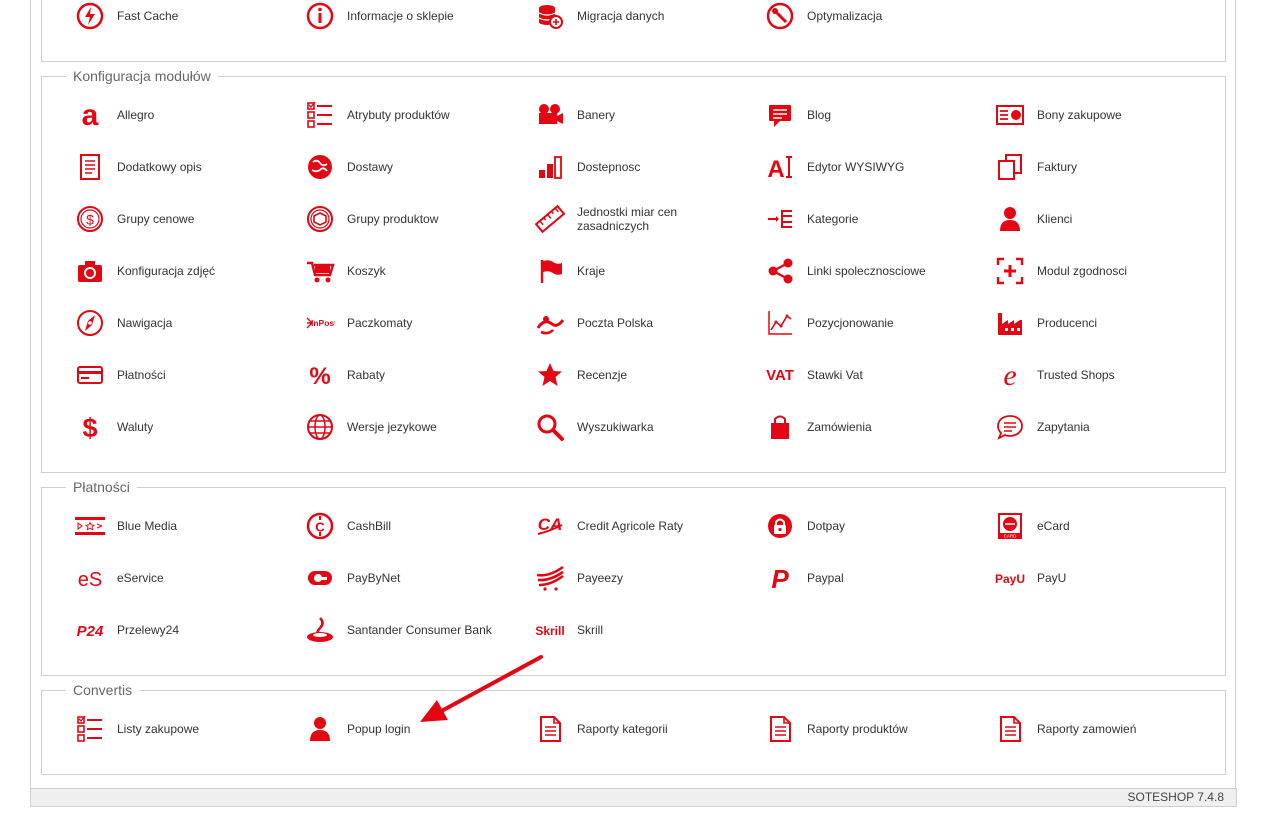 Image resolution: width=1283 pixels, height=837 pixels. What do you see at coordinates (90, 427) in the screenshot?
I see `dollar-icon: $` at bounding box center [90, 427].